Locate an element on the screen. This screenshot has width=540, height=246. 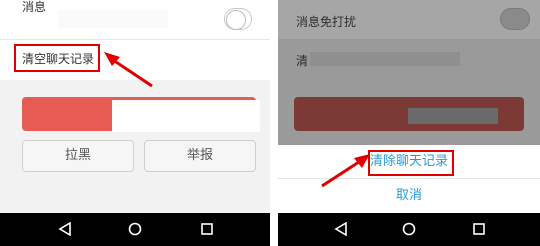
android-nav-bar is located at coordinates (135, 229).